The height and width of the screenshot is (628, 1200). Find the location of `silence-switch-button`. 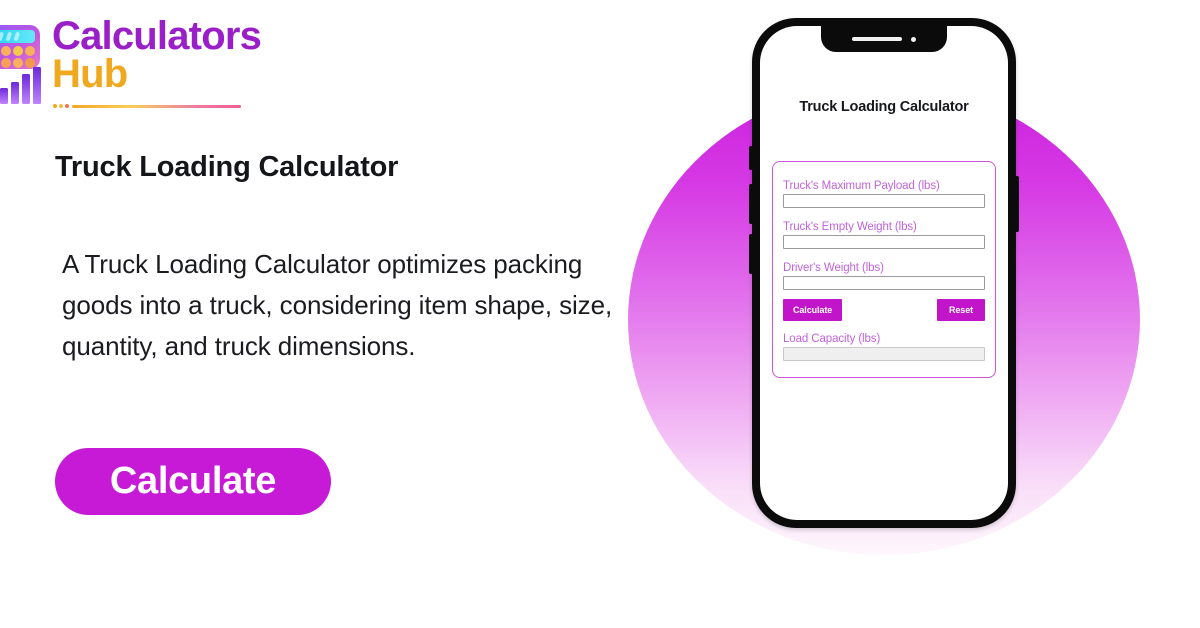

silence-switch-button is located at coordinates (751, 158).